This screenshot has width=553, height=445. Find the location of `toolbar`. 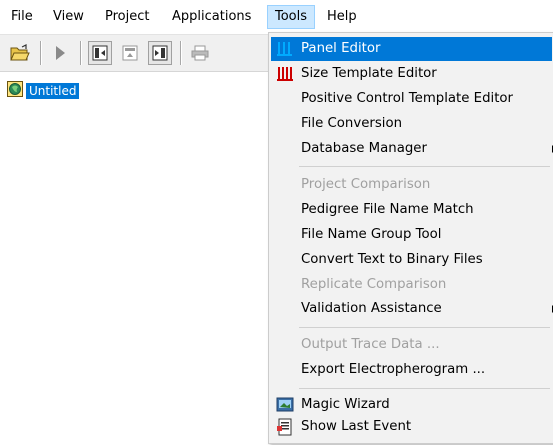

toolbar is located at coordinates (135, 53).